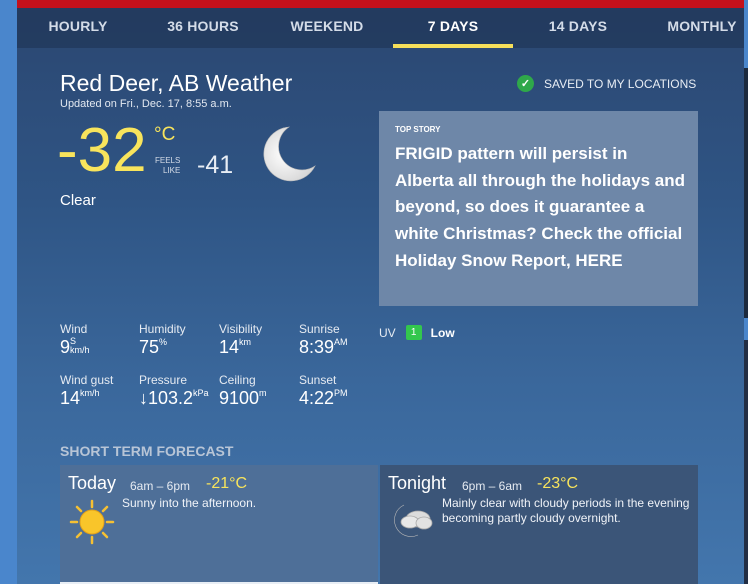  I want to click on right-ad-strip, so click(746, 193).